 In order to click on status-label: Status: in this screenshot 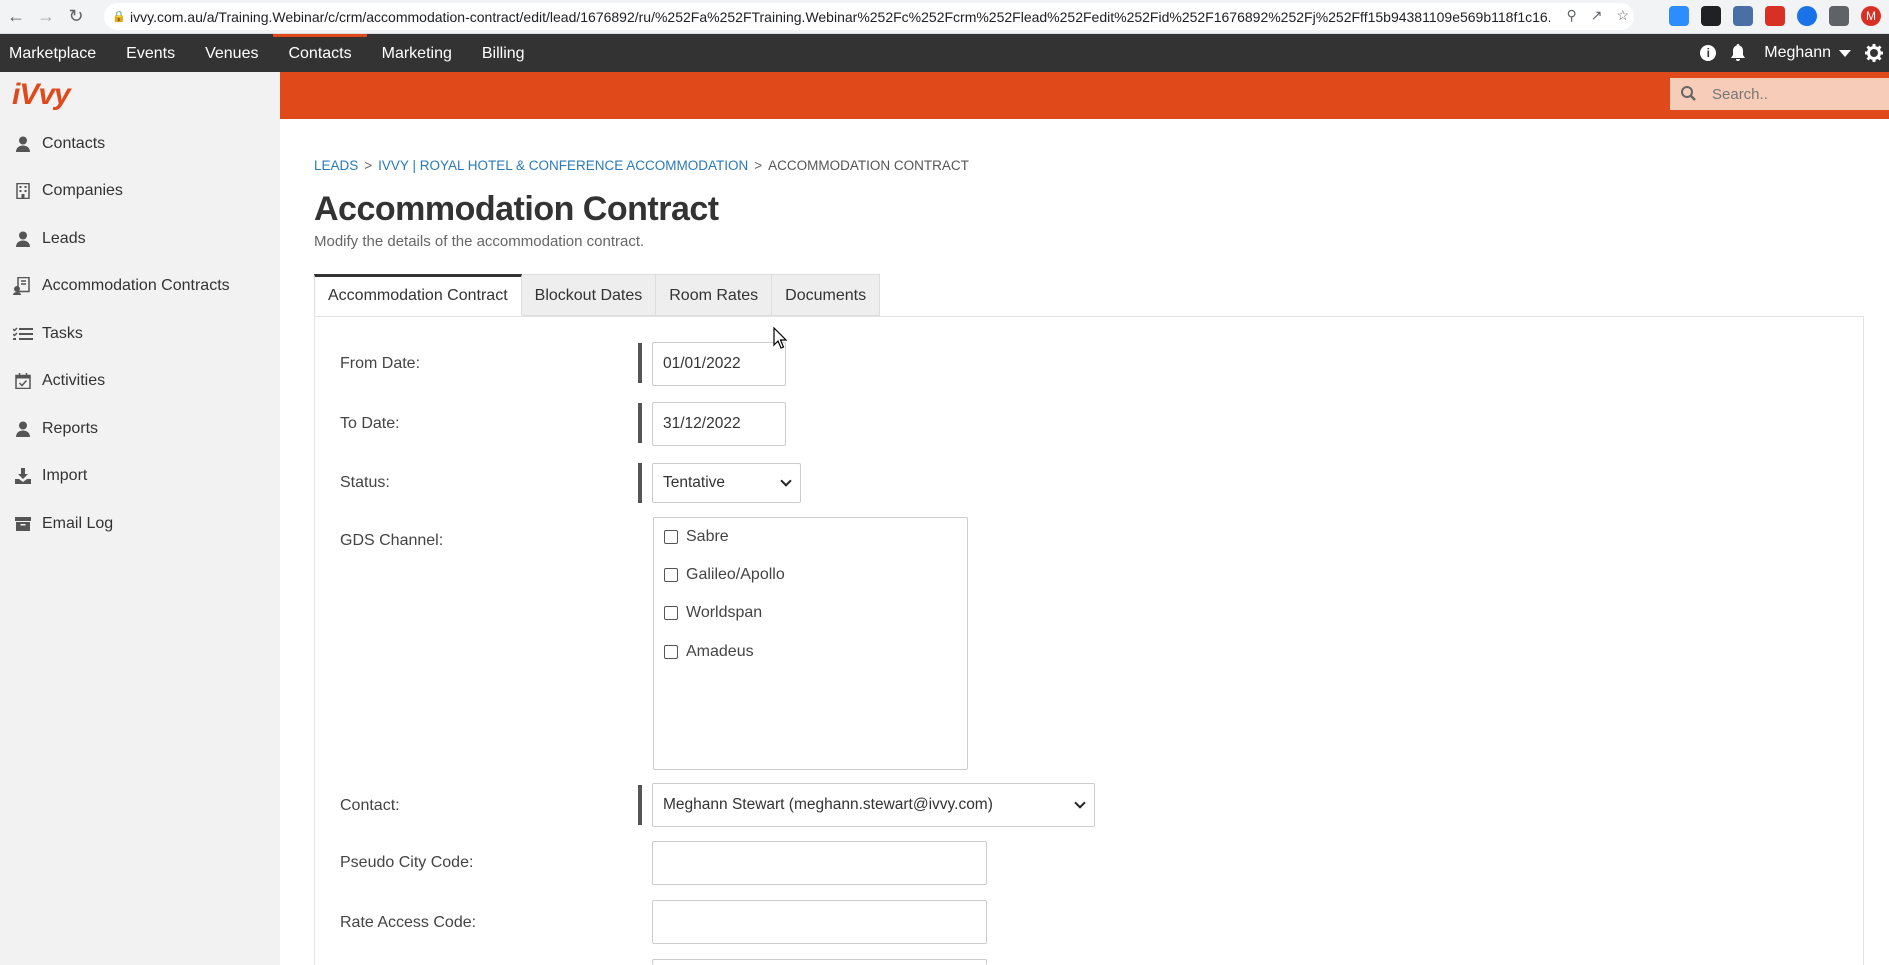, I will do `click(365, 482)`.